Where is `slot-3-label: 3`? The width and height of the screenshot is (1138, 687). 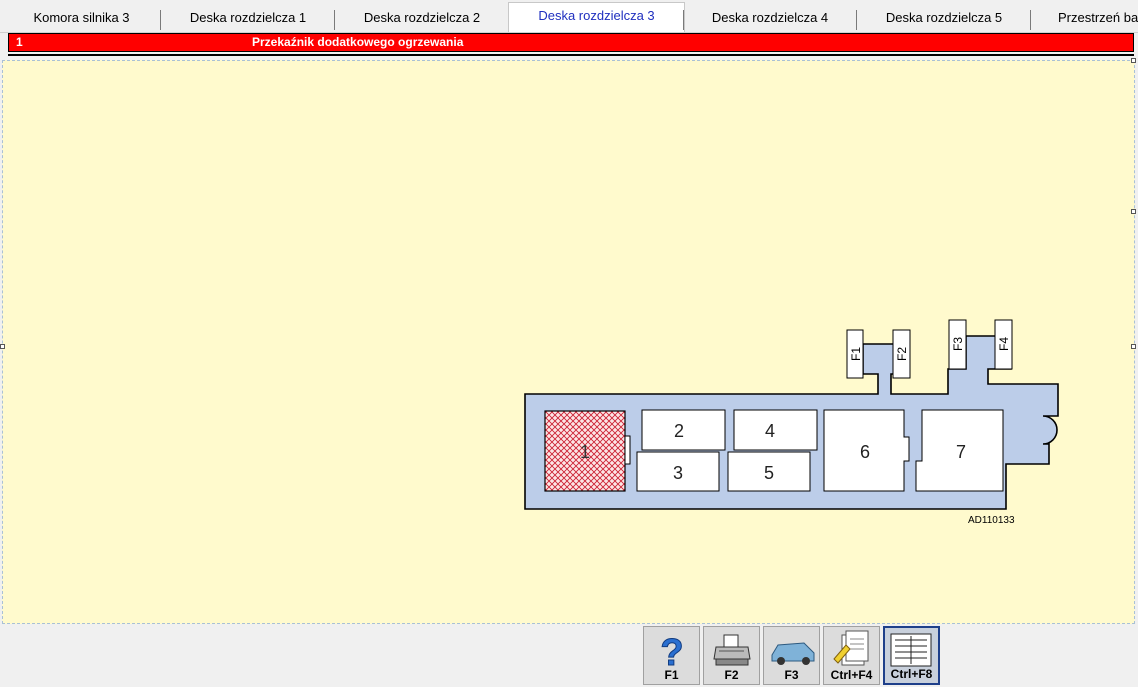 slot-3-label: 3 is located at coordinates (678, 473).